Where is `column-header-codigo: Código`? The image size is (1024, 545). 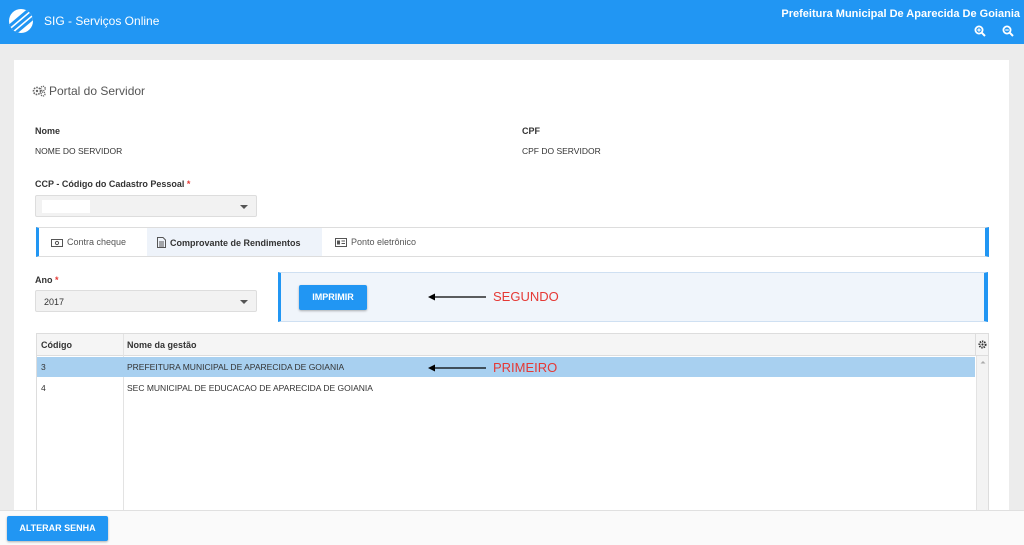
column-header-codigo: Código is located at coordinates (56, 345).